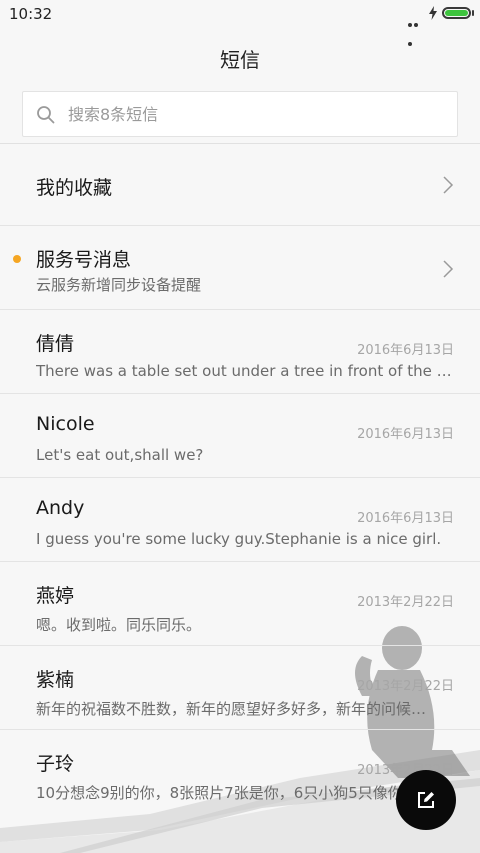 The image size is (480, 853). I want to click on contact-name: 燕婷, so click(55, 596).